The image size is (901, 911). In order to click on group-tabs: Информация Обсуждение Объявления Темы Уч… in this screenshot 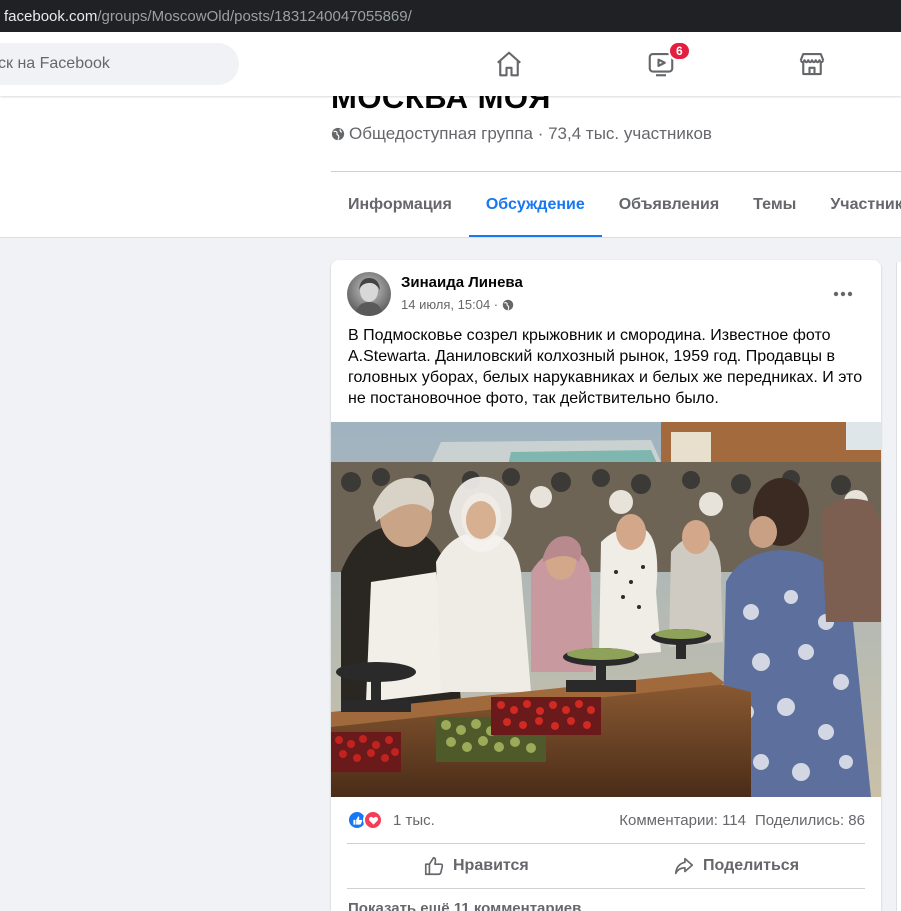, I will do `click(616, 204)`.